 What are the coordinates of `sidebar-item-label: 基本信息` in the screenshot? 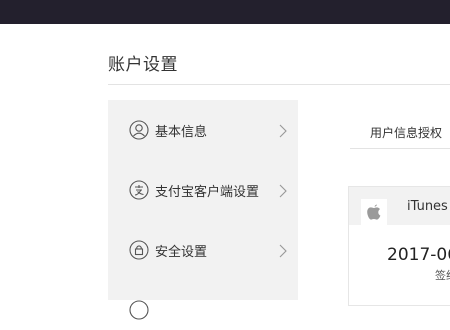 It's located at (181, 132).